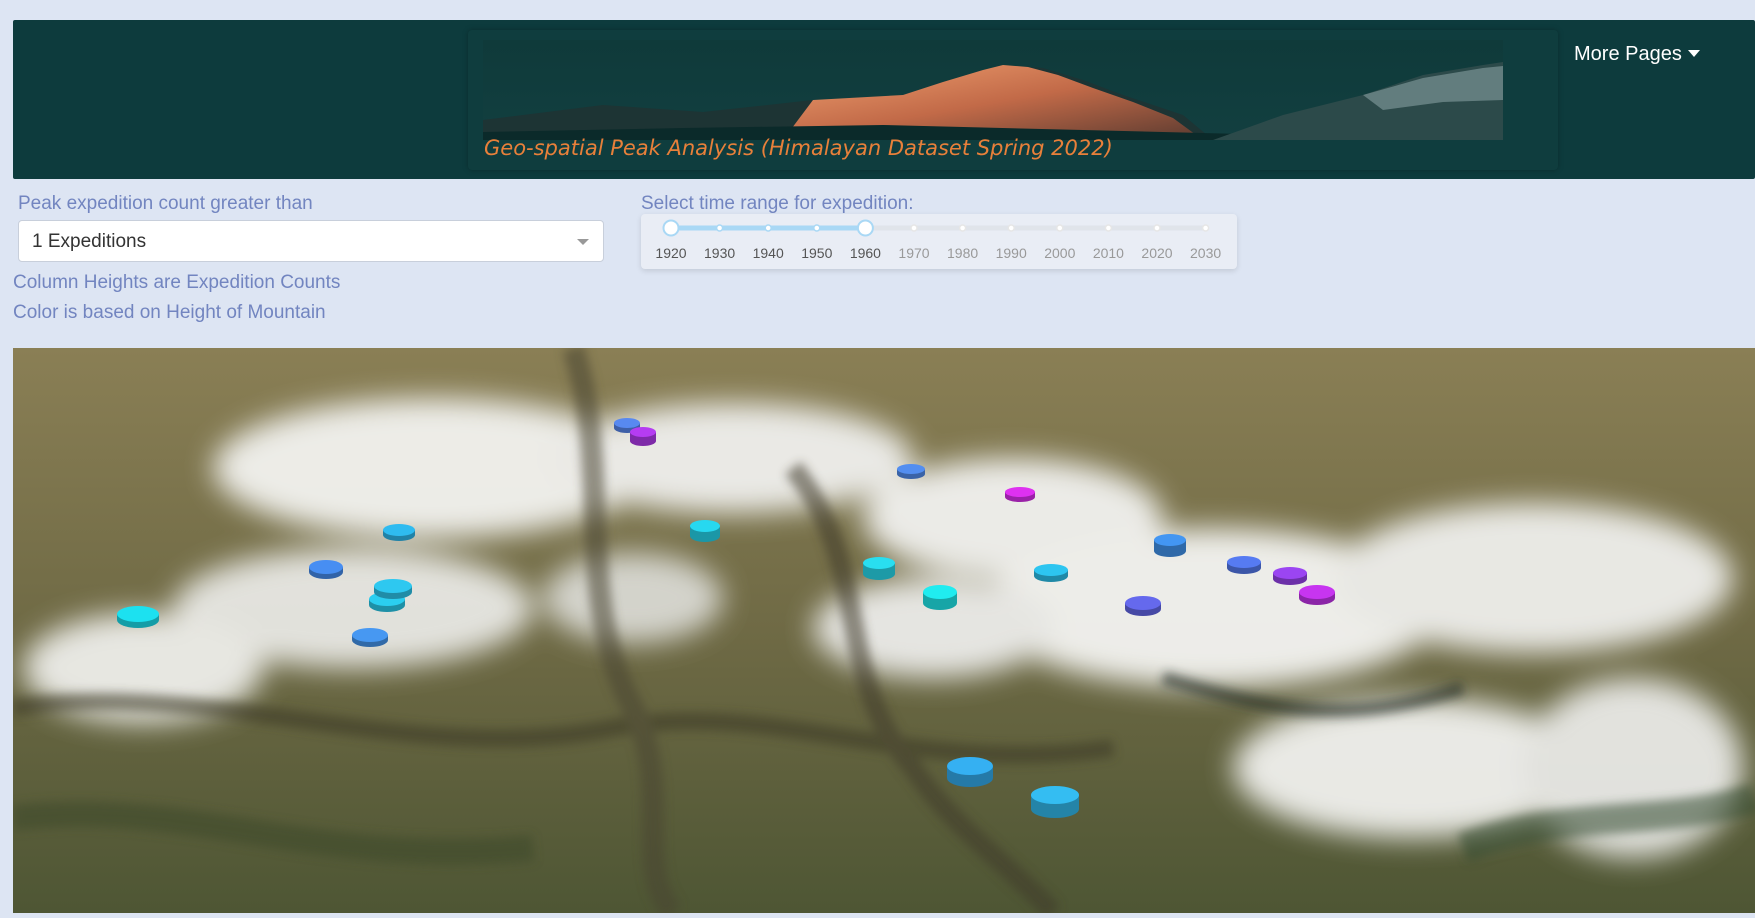 This screenshot has height=918, width=1755. I want to click on more-pages-dropdown: More Pages, so click(1637, 54).